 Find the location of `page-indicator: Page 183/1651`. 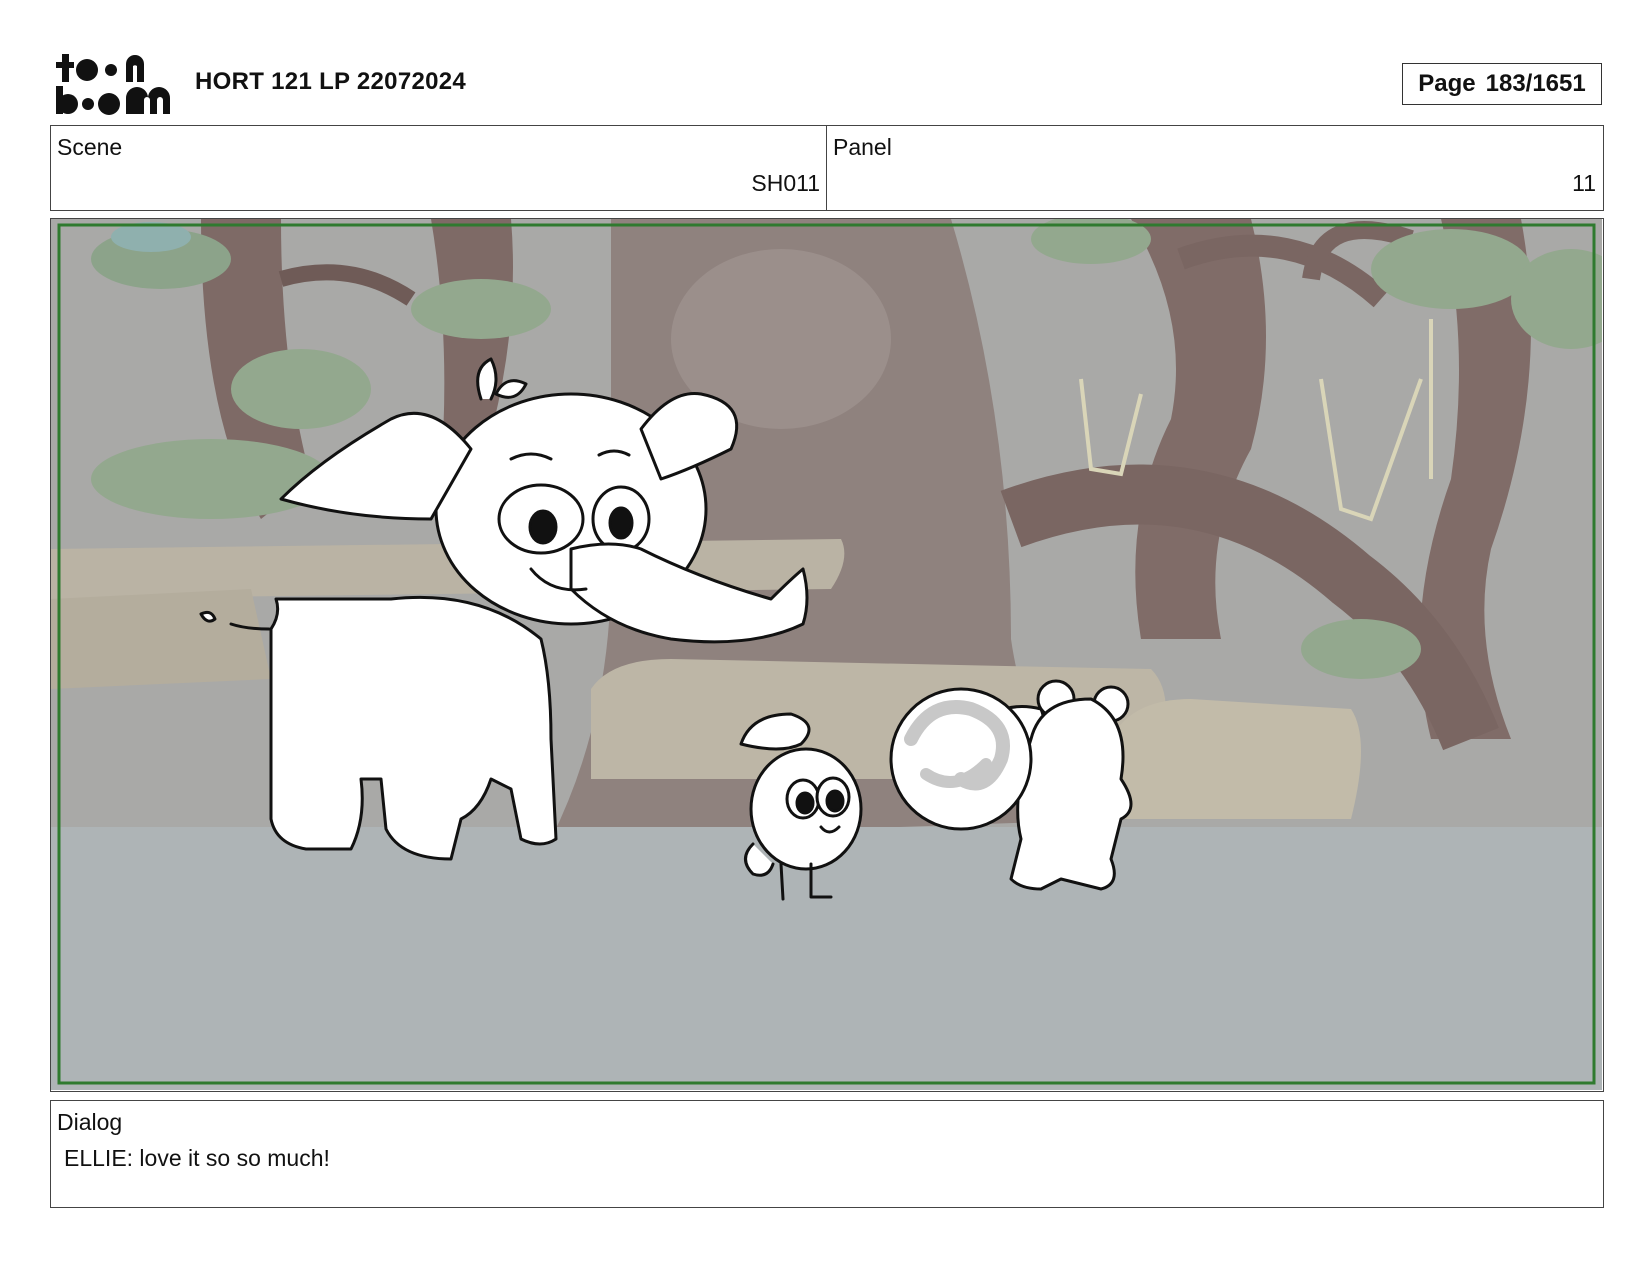

page-indicator: Page 183/1651 is located at coordinates (1502, 84).